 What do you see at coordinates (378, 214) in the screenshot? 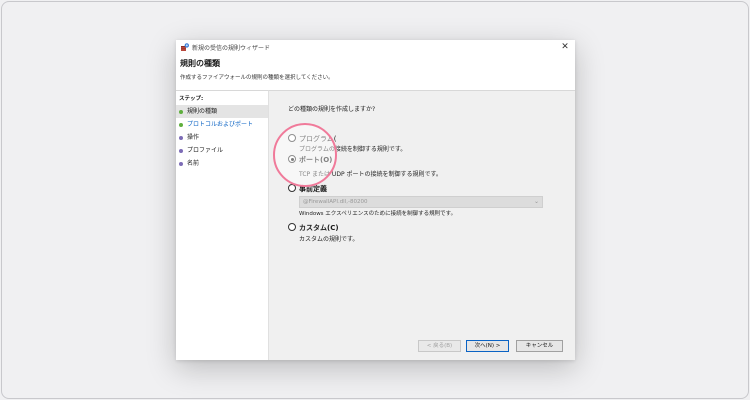
I see `predefined-option-description: Windows エクスペリエンスのために接続を制御する規則です。` at bounding box center [378, 214].